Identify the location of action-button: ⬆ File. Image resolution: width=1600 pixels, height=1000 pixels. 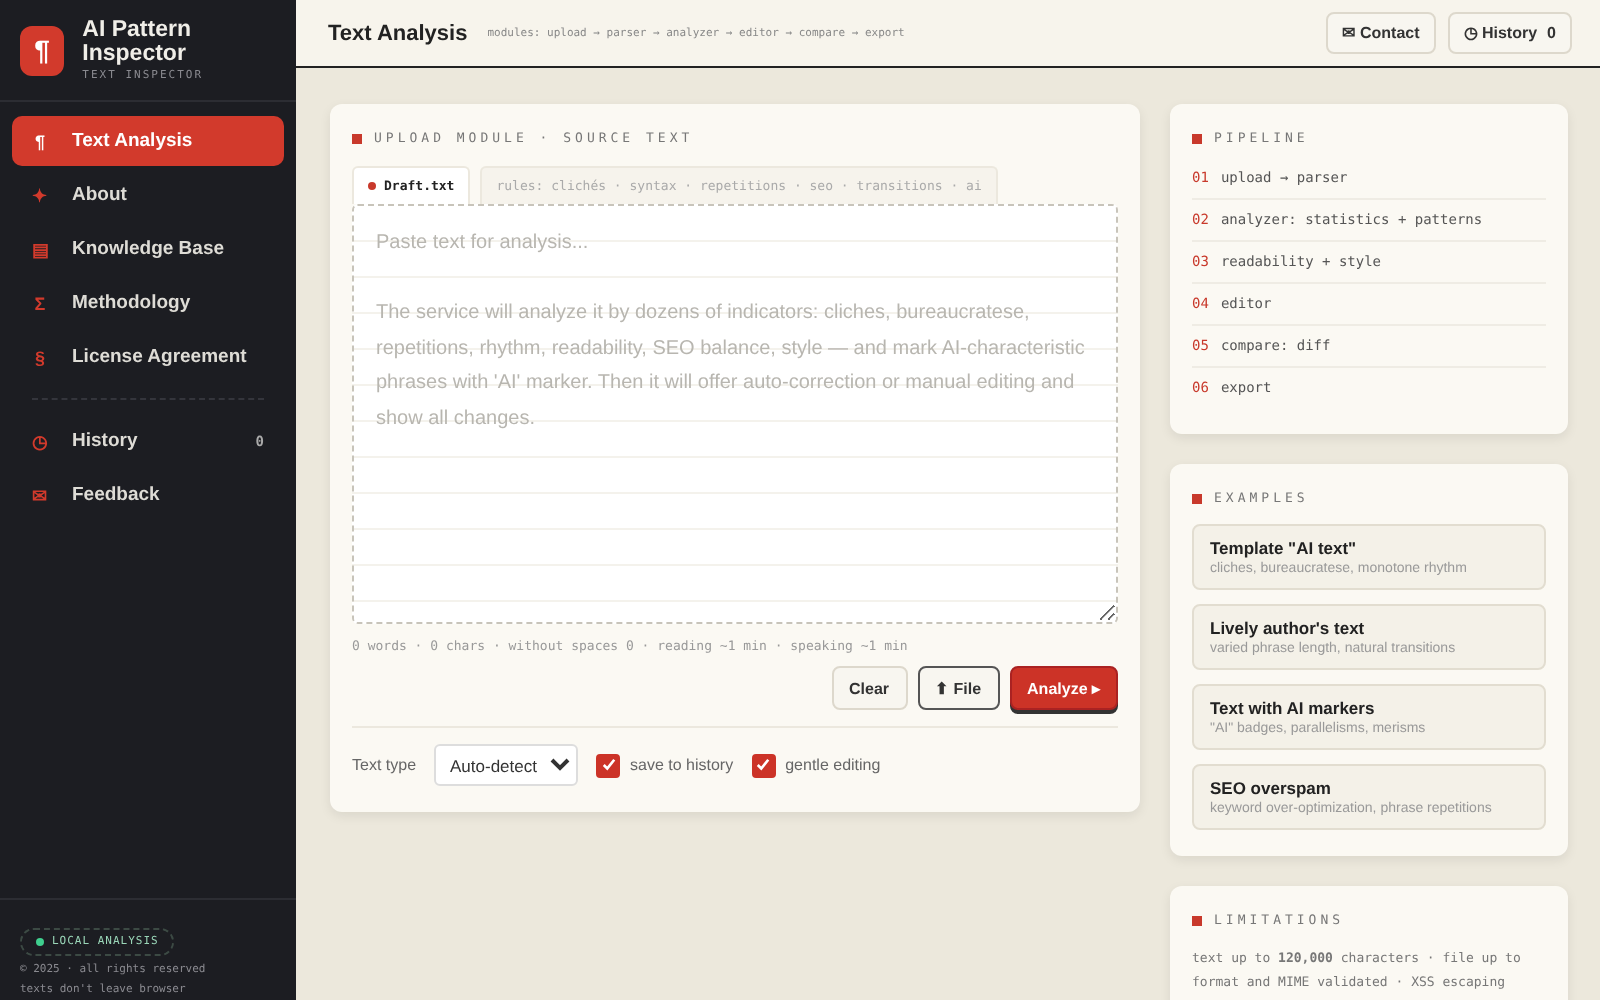
(958, 688).